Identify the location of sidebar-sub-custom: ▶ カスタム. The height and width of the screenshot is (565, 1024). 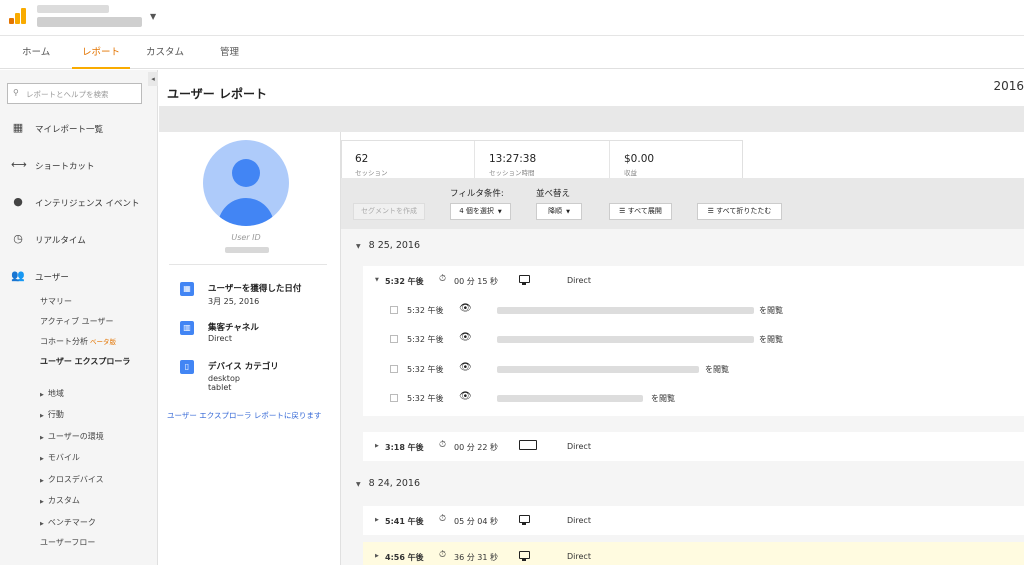
(60, 500).